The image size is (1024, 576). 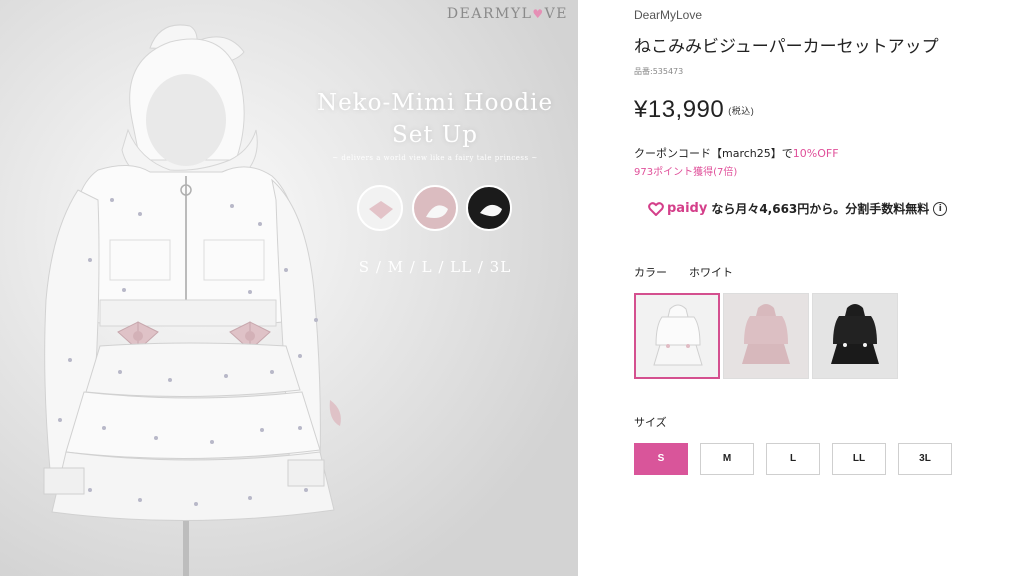 What do you see at coordinates (435, 103) in the screenshot?
I see `hero-title-line1: Neko-Mimi Hoodie` at bounding box center [435, 103].